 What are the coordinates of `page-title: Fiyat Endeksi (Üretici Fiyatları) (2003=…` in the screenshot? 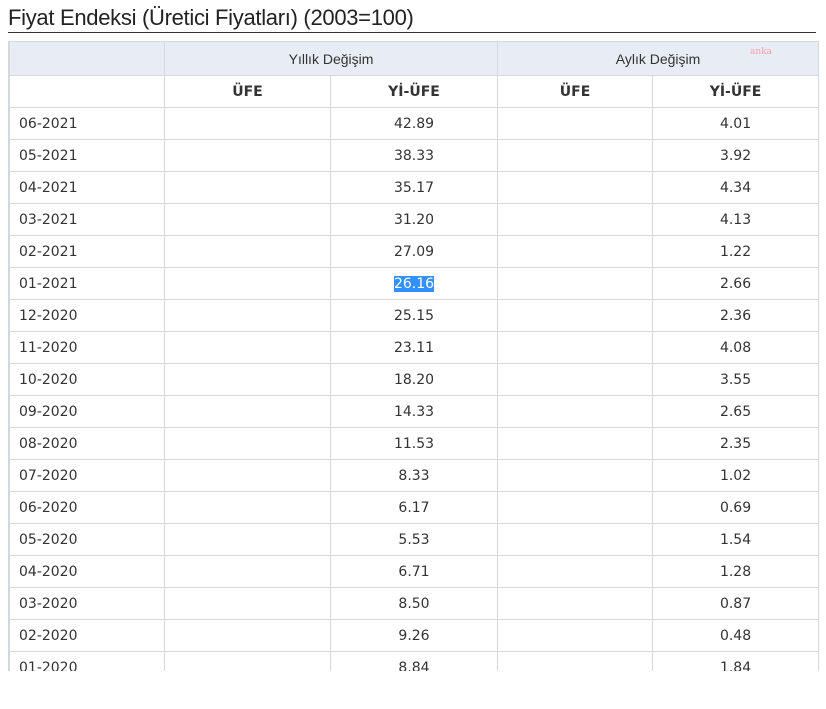 It's located at (412, 18).